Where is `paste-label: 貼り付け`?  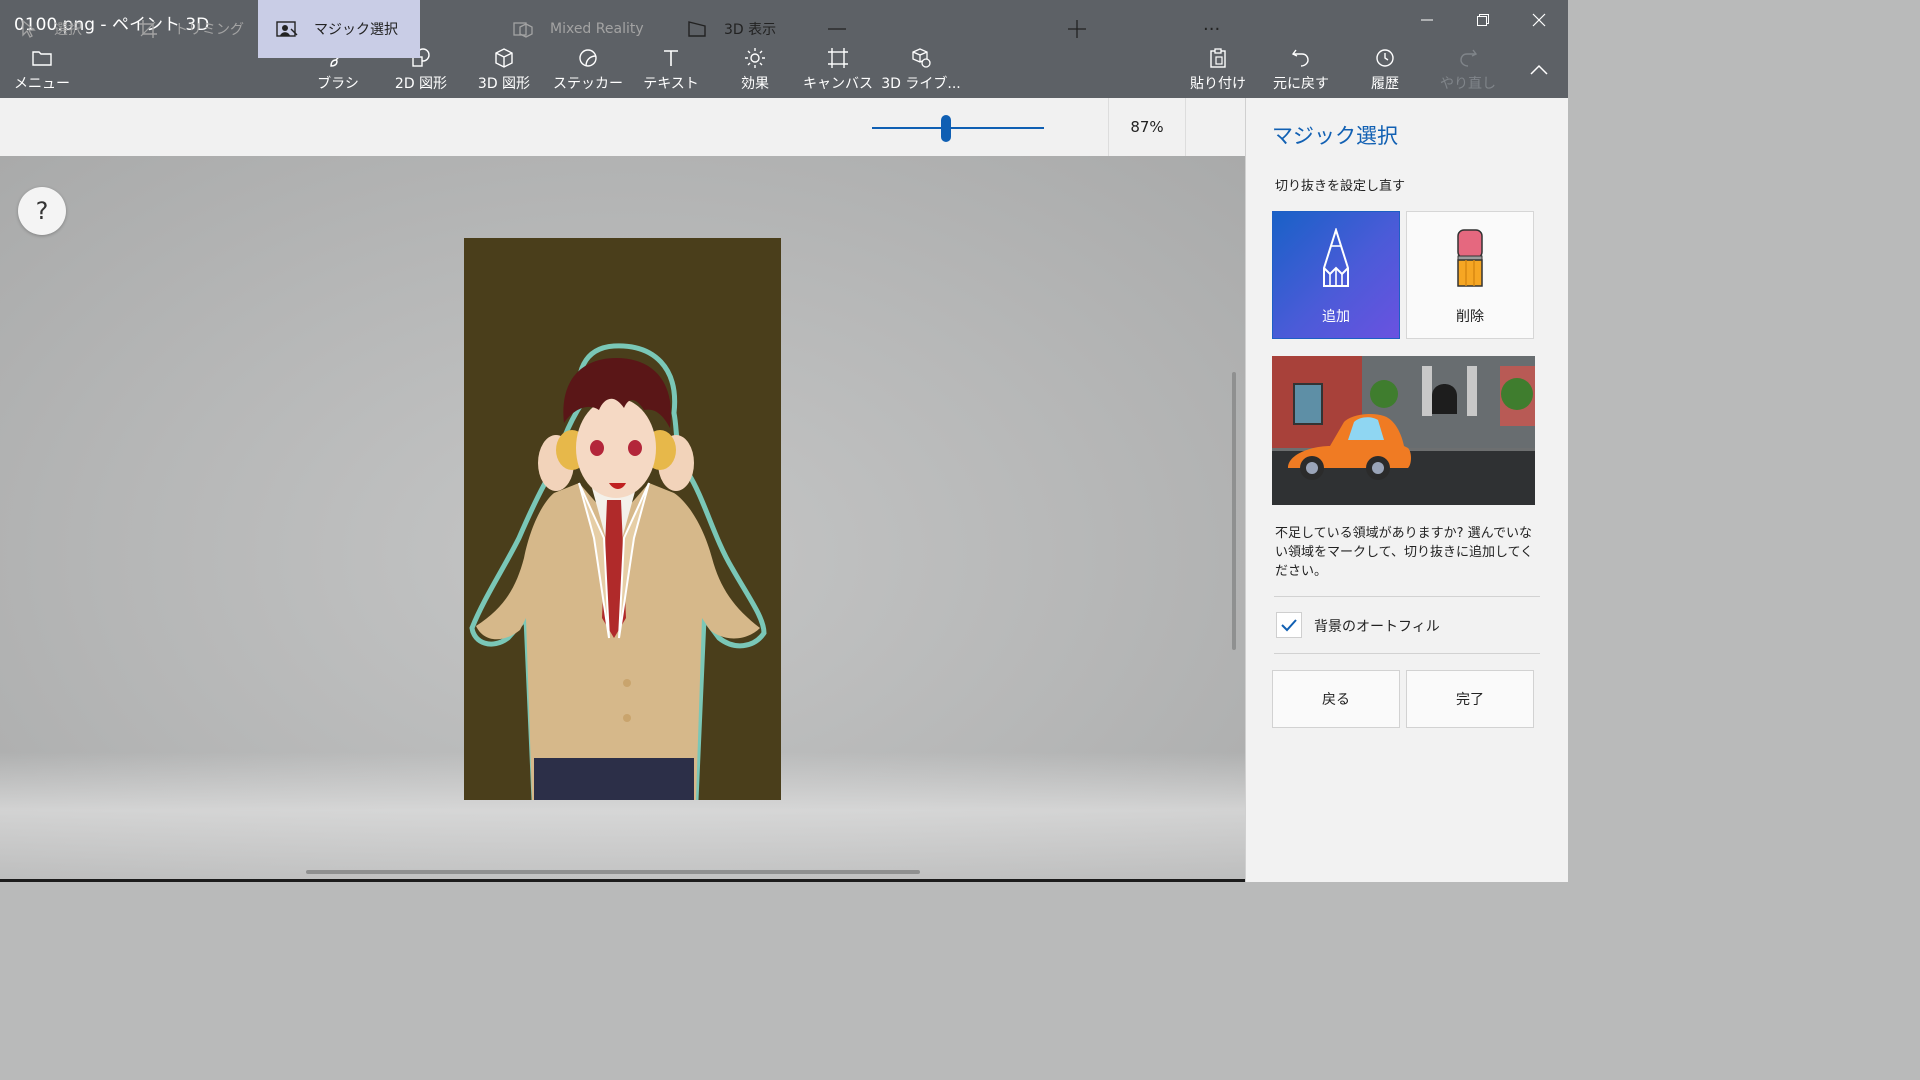
paste-label: 貼り付け is located at coordinates (1218, 84).